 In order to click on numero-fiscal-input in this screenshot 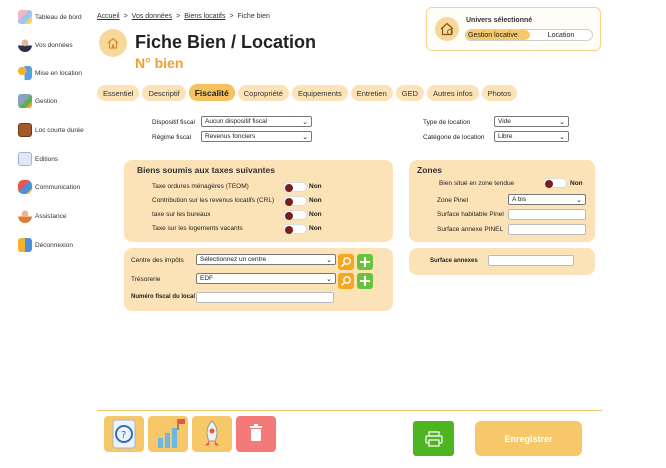, I will do `click(265, 297)`.